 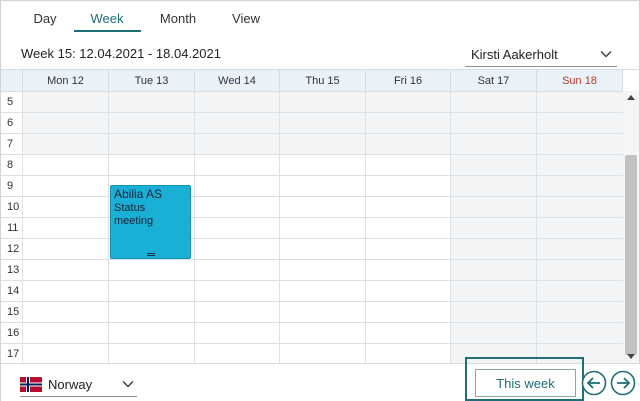 I want to click on event-title: Abilia AS, so click(x=138, y=194).